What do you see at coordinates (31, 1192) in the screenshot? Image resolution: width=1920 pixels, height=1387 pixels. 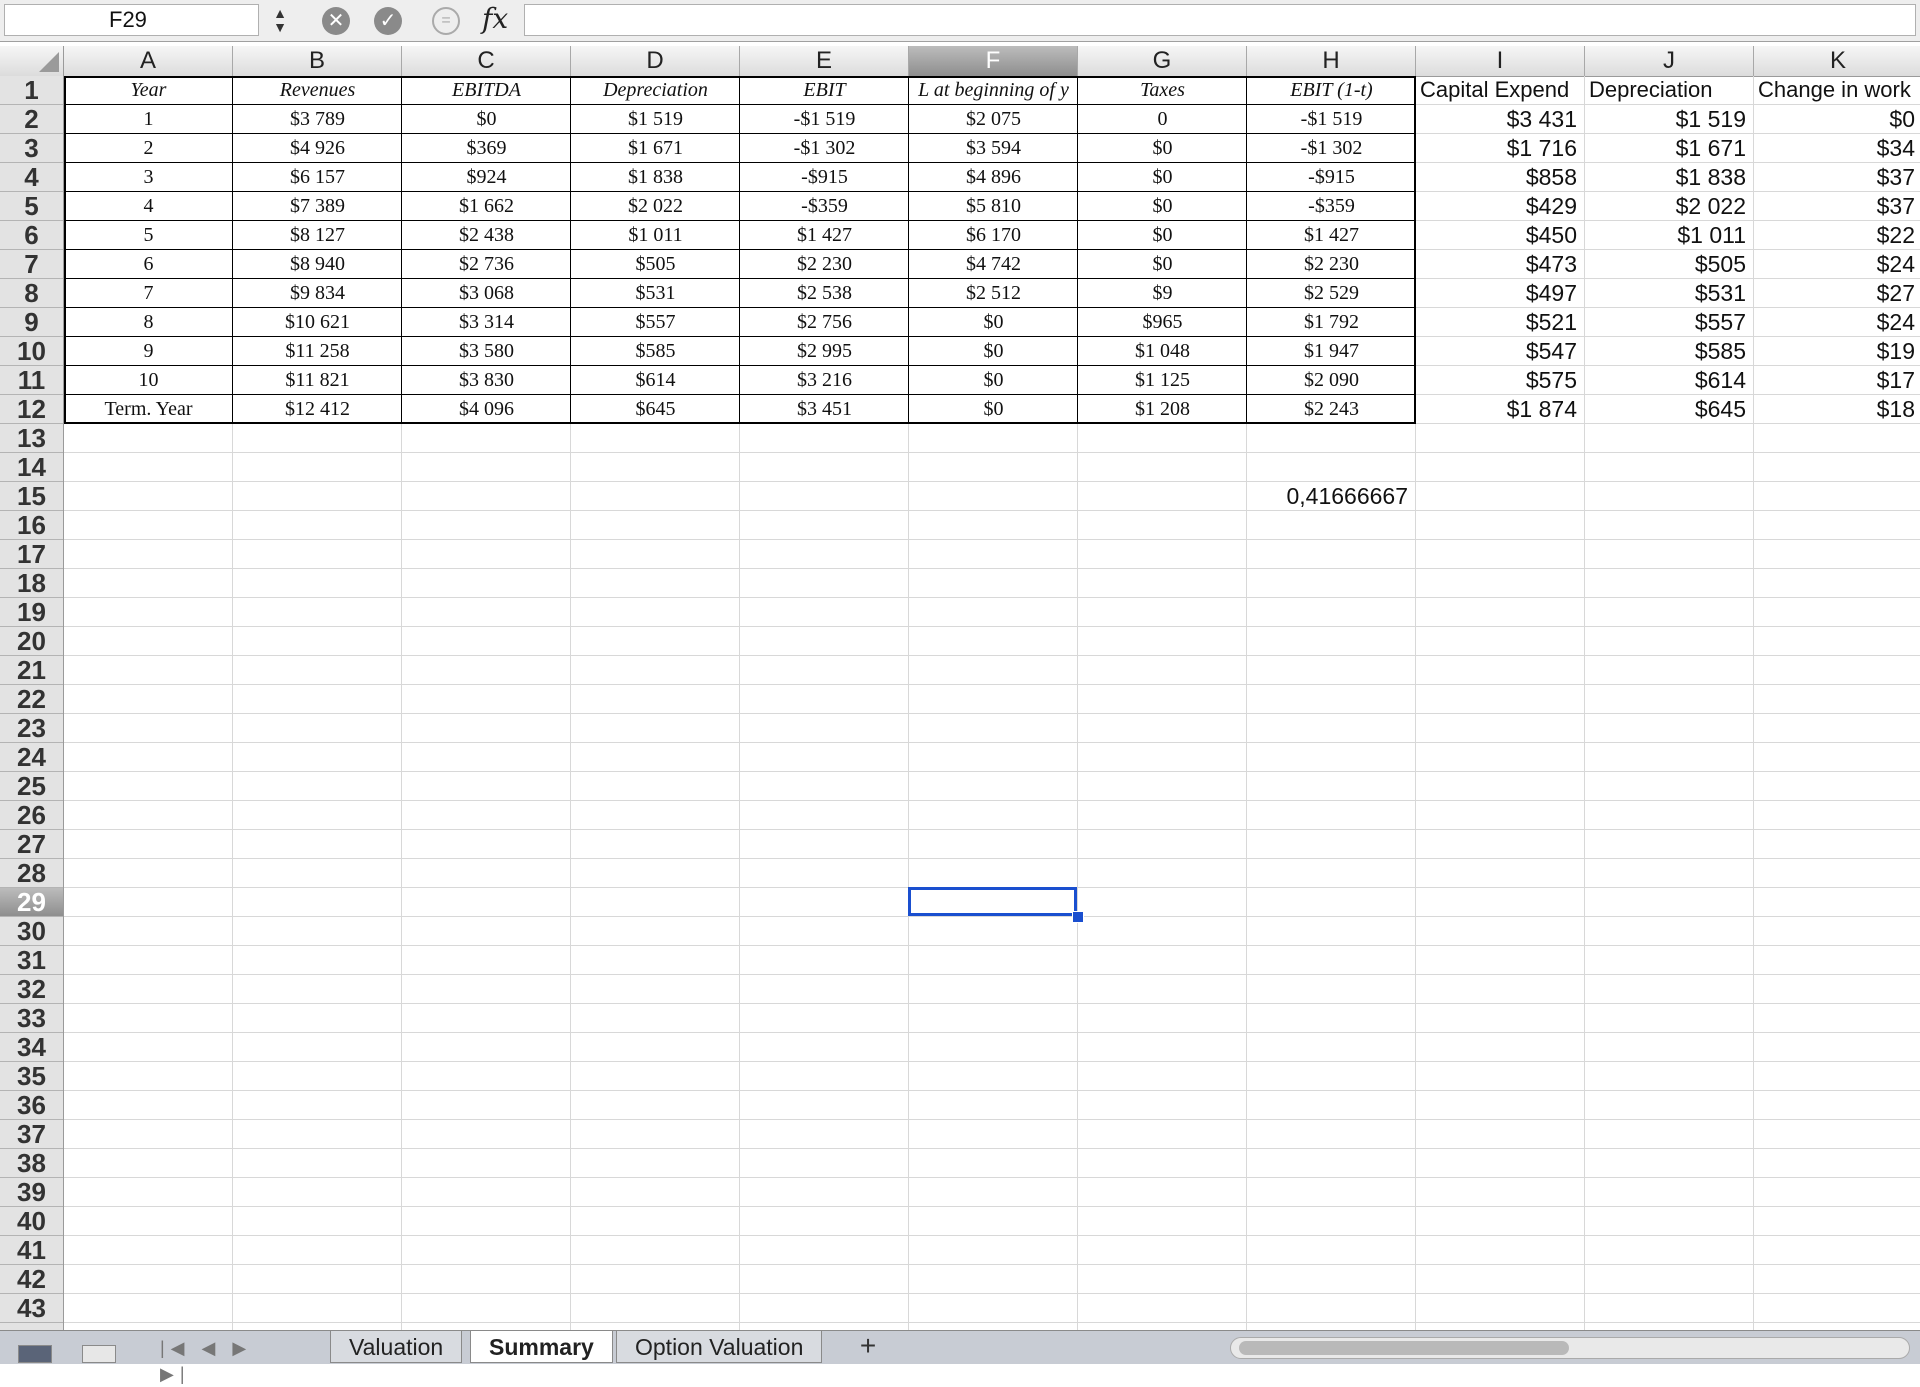 I see `row-header-39: 39` at bounding box center [31, 1192].